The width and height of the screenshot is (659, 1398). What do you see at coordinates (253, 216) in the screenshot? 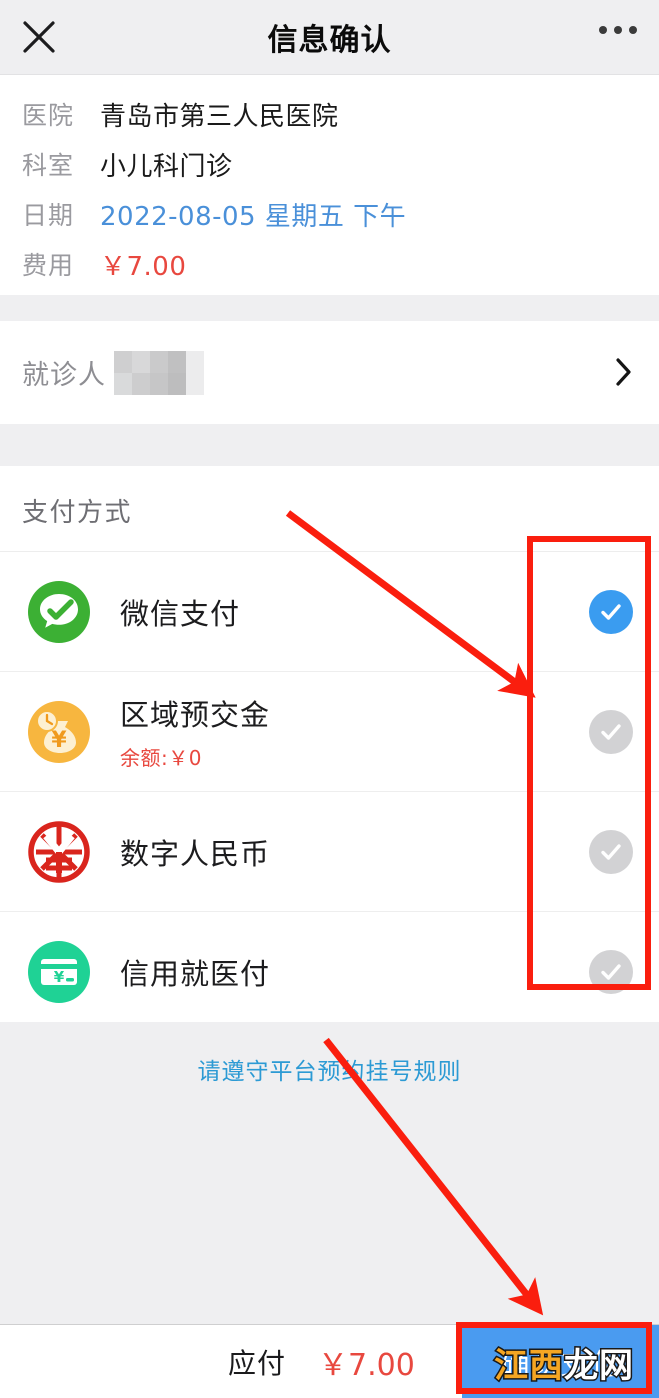
I see `info-value-date: 2022-08-05 星期五 下午` at bounding box center [253, 216].